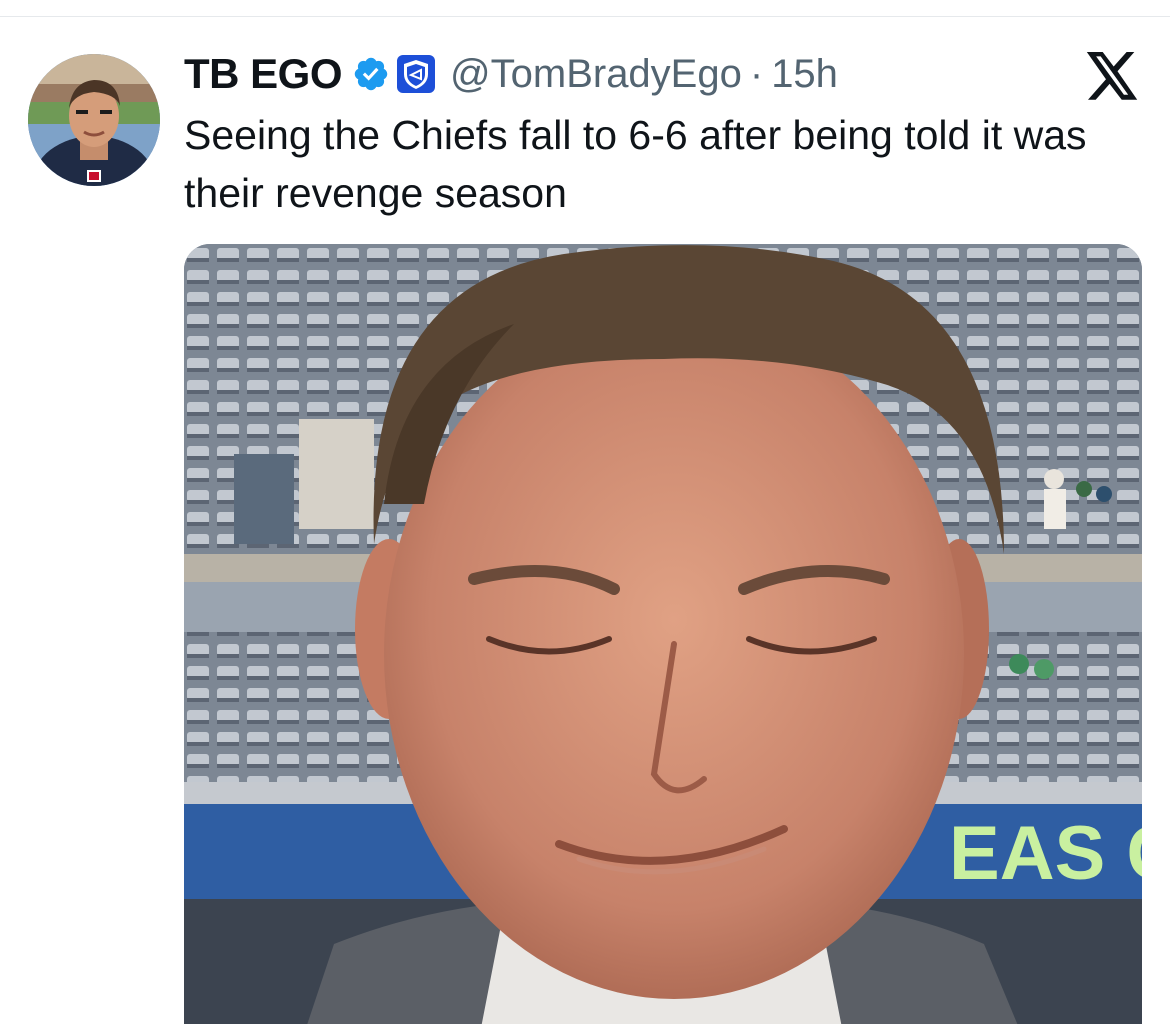  I want to click on display-name: TB EGO, so click(263, 74).